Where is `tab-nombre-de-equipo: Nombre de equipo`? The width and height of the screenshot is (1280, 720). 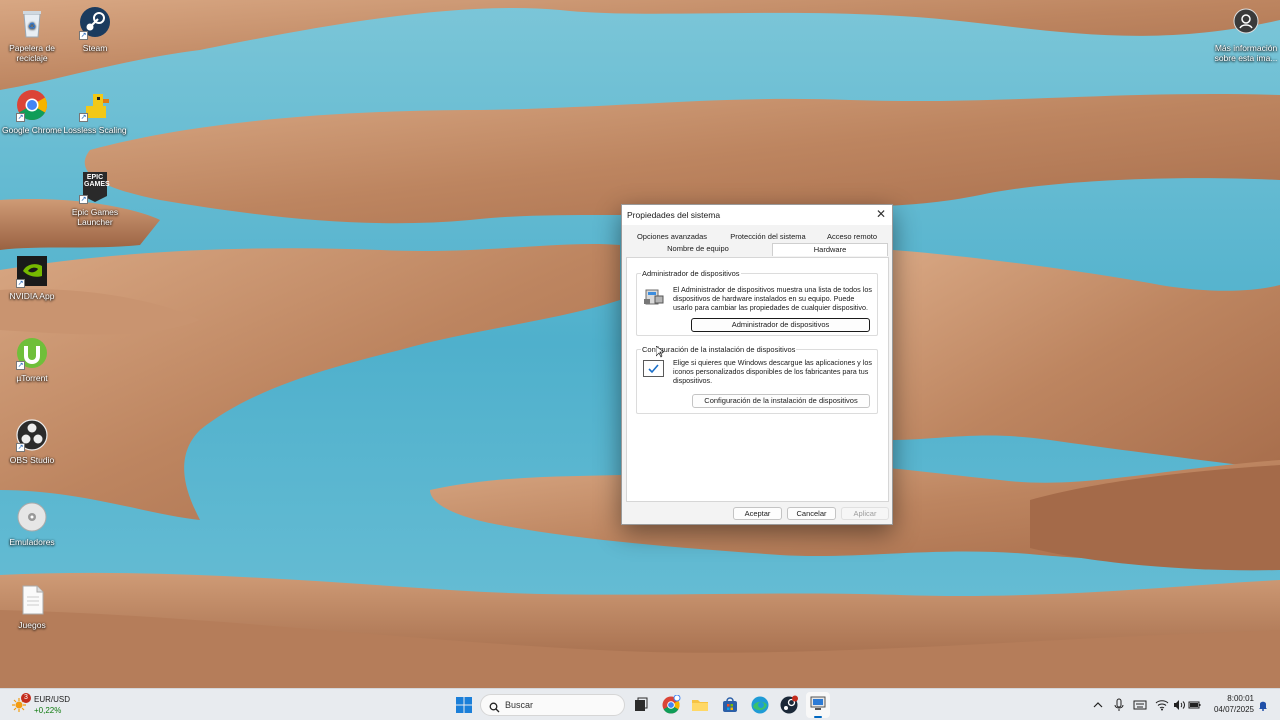 tab-nombre-de-equipo: Nombre de equipo is located at coordinates (698, 249).